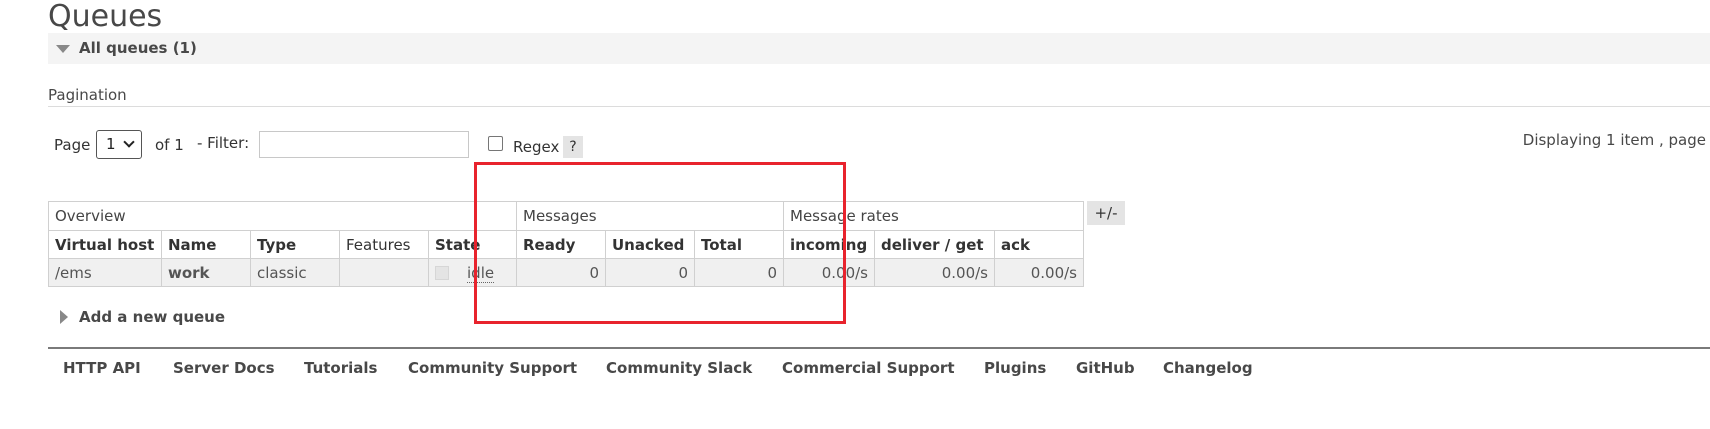  I want to click on footer-link-community-support: Community Support, so click(492, 368).